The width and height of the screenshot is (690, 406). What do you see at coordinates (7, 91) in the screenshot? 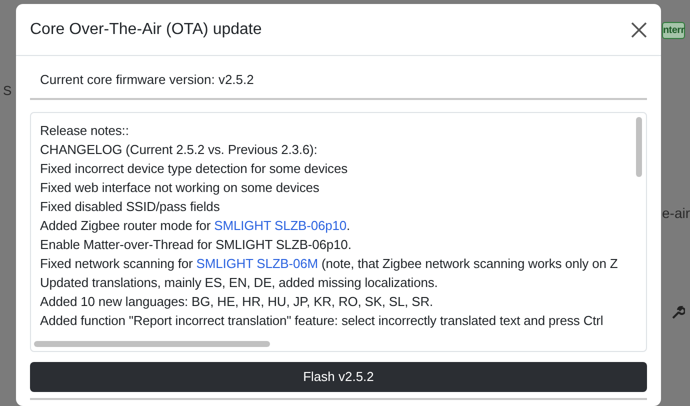
I see `page-text: S` at bounding box center [7, 91].